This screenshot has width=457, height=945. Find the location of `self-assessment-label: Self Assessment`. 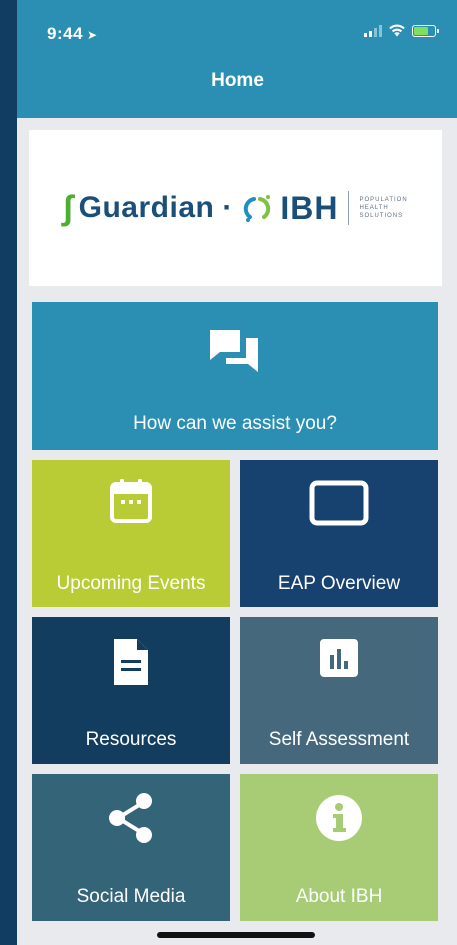

self-assessment-label: Self Assessment is located at coordinates (339, 739).